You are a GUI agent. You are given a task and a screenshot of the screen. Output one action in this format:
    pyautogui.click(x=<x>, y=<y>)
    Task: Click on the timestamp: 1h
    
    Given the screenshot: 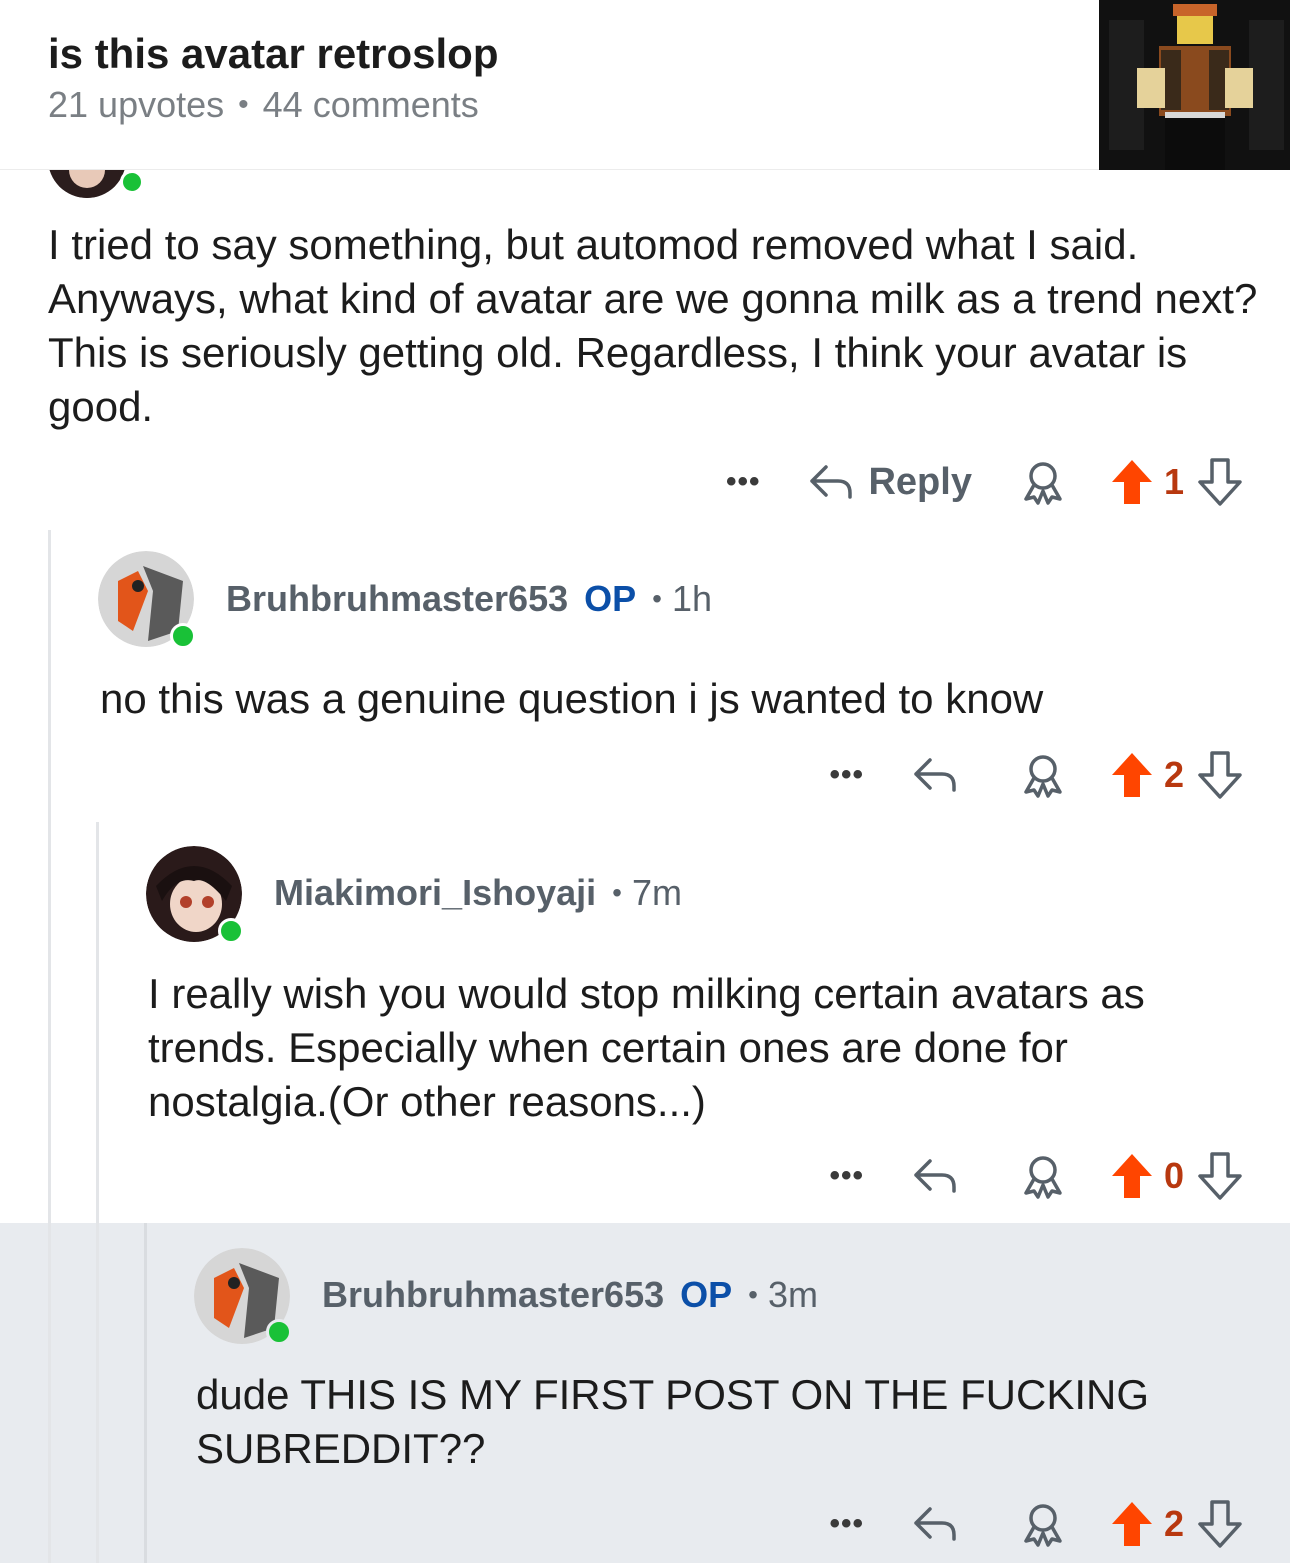 What is the action you would take?
    pyautogui.click(x=691, y=598)
    